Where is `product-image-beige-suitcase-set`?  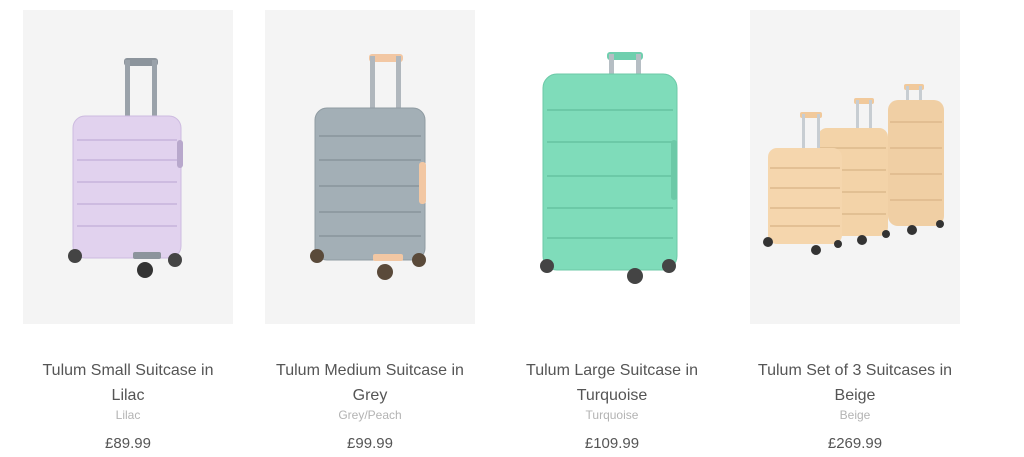 product-image-beige-suitcase-set is located at coordinates (855, 167).